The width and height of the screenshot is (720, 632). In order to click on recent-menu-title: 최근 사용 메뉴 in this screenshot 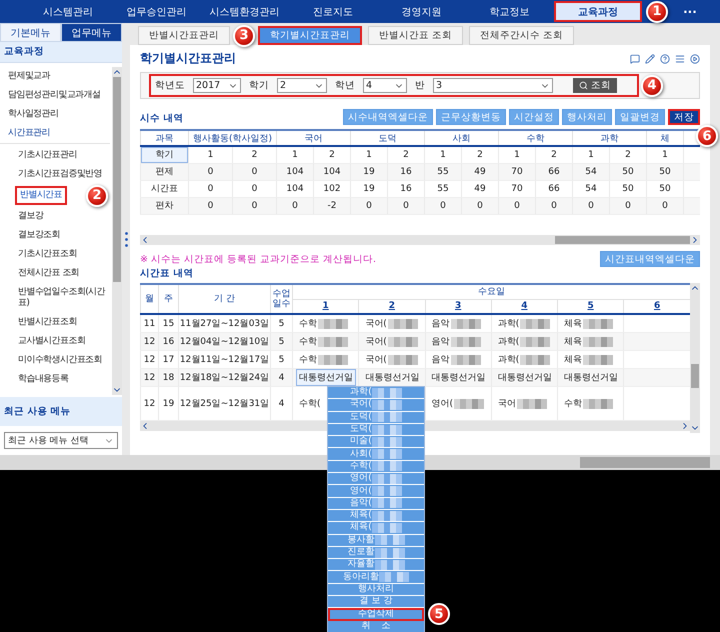, I will do `click(61, 411)`.